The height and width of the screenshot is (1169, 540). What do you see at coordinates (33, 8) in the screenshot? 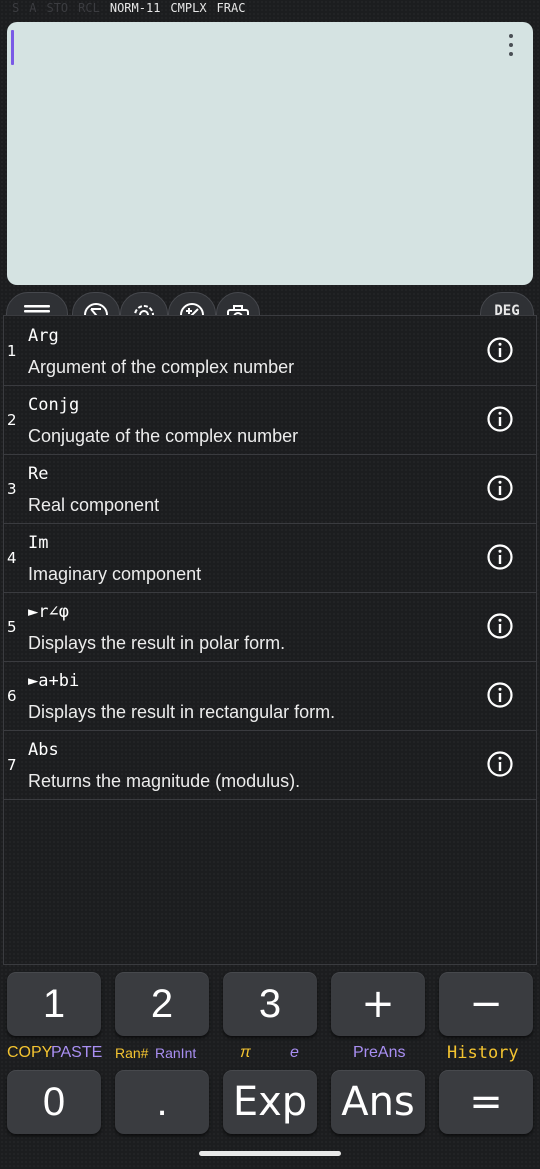
I see `indicator-alpha: A` at bounding box center [33, 8].